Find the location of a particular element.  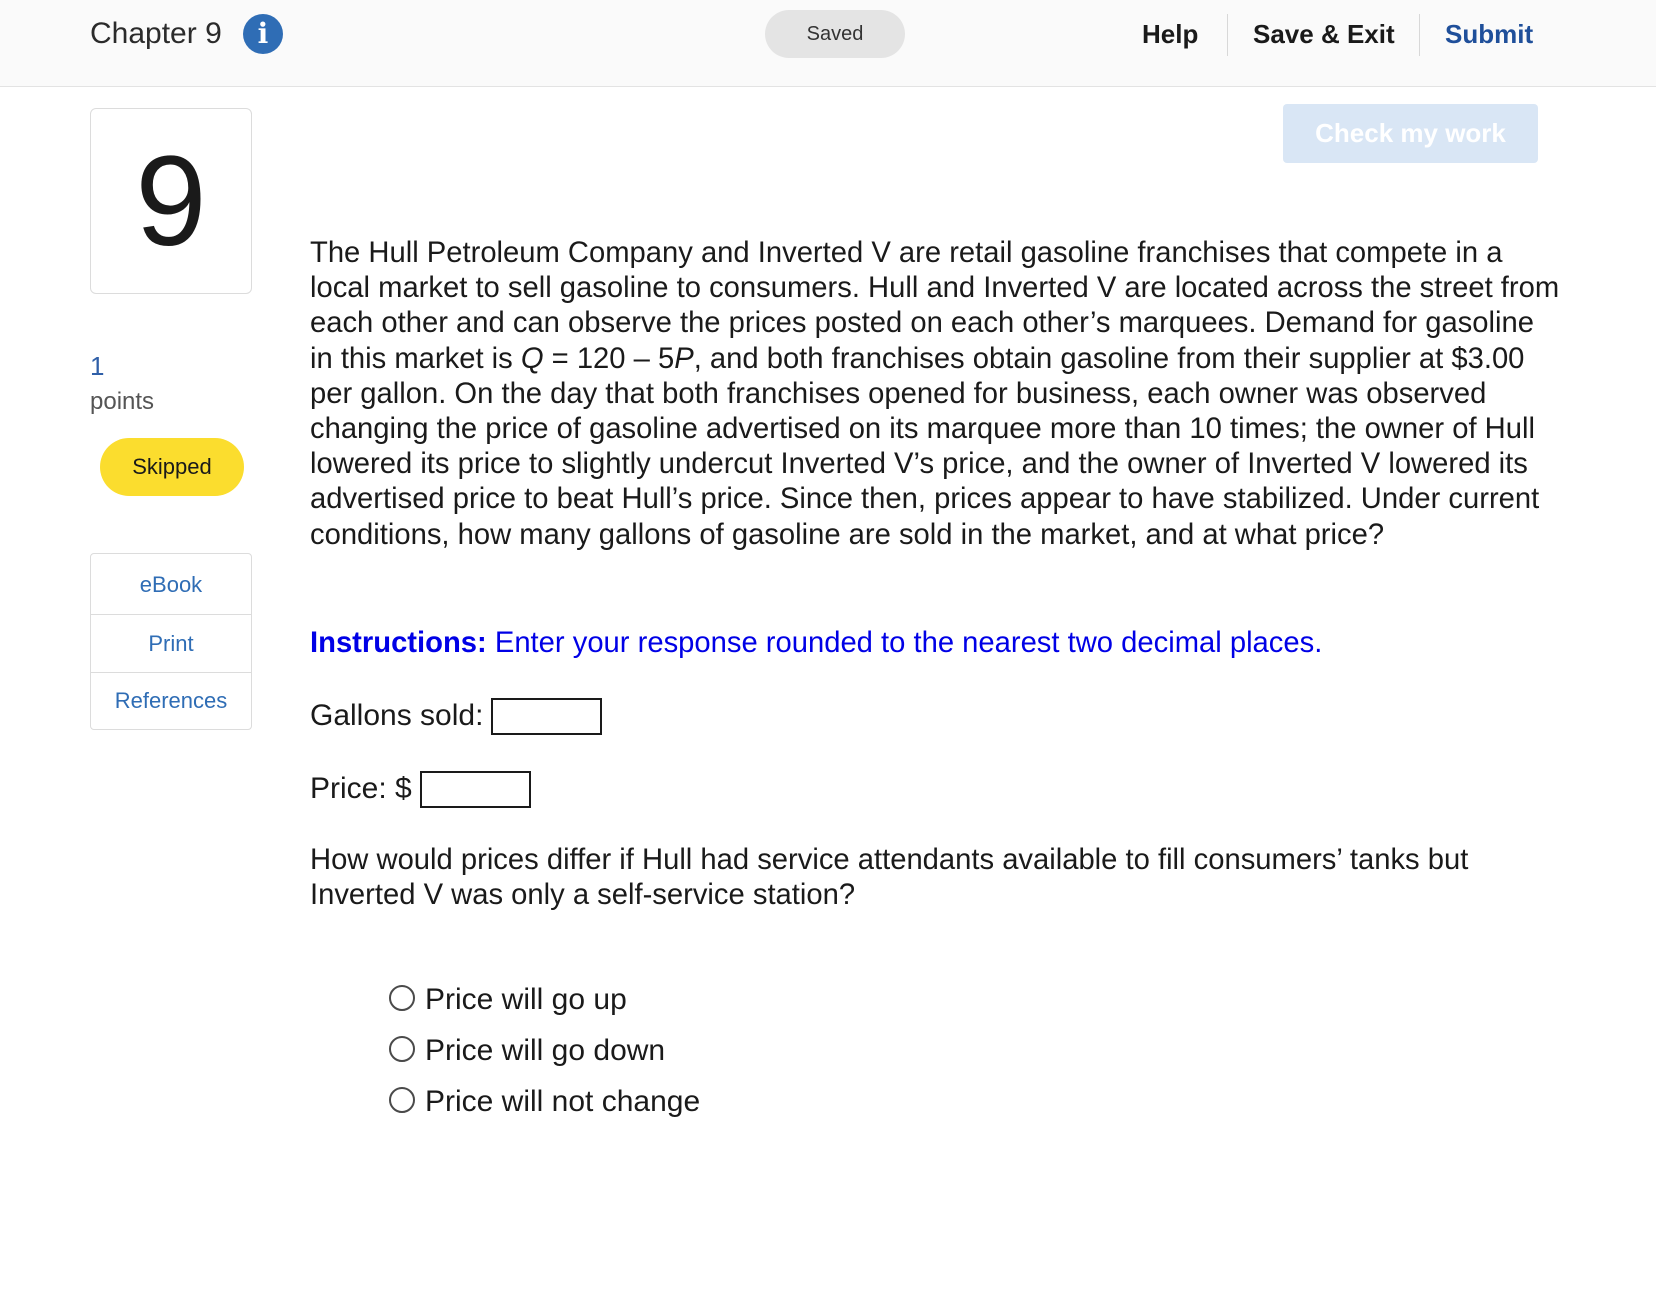

price-row: Price: $ is located at coordinates (420, 788).